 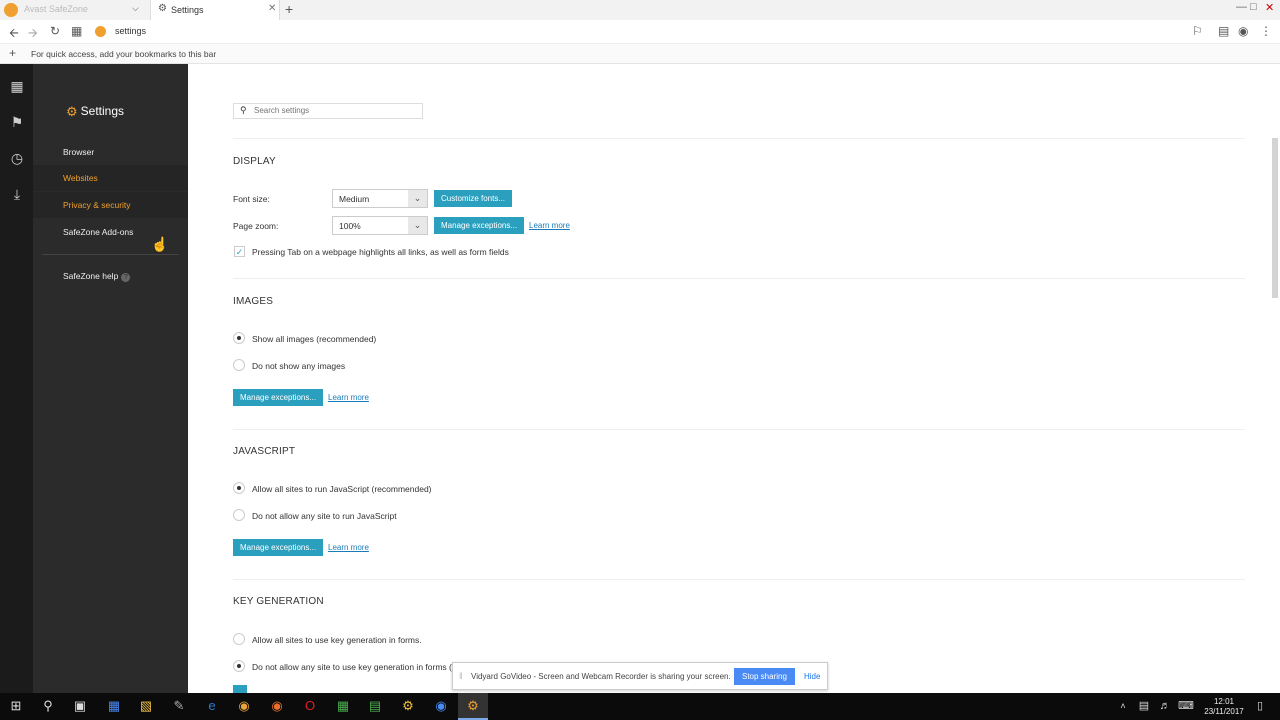 I want to click on learn-more-link: Learn more, so click(x=549, y=225).